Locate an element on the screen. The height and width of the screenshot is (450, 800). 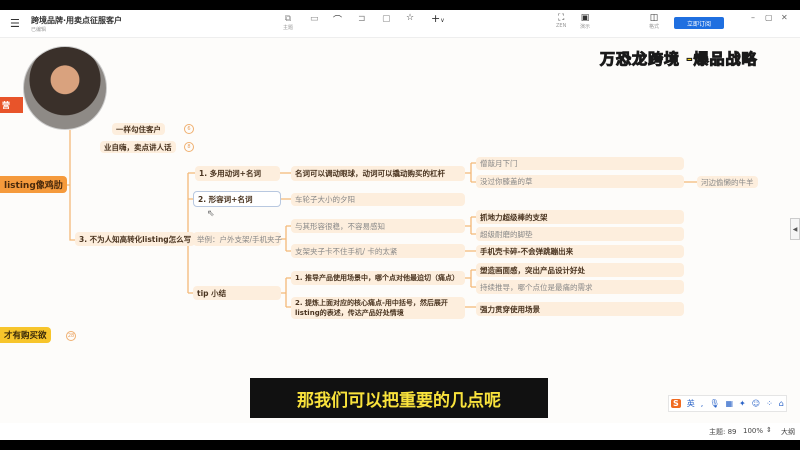
sidebar-toggle-icon: ◀ is located at coordinates (795, 229).